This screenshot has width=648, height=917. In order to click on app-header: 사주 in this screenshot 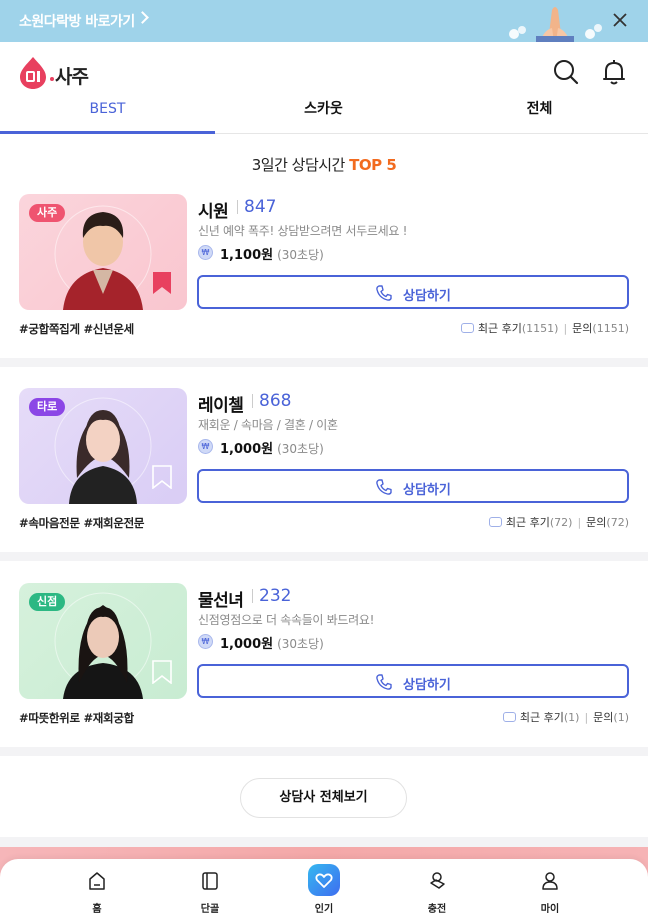, I will do `click(324, 72)`.